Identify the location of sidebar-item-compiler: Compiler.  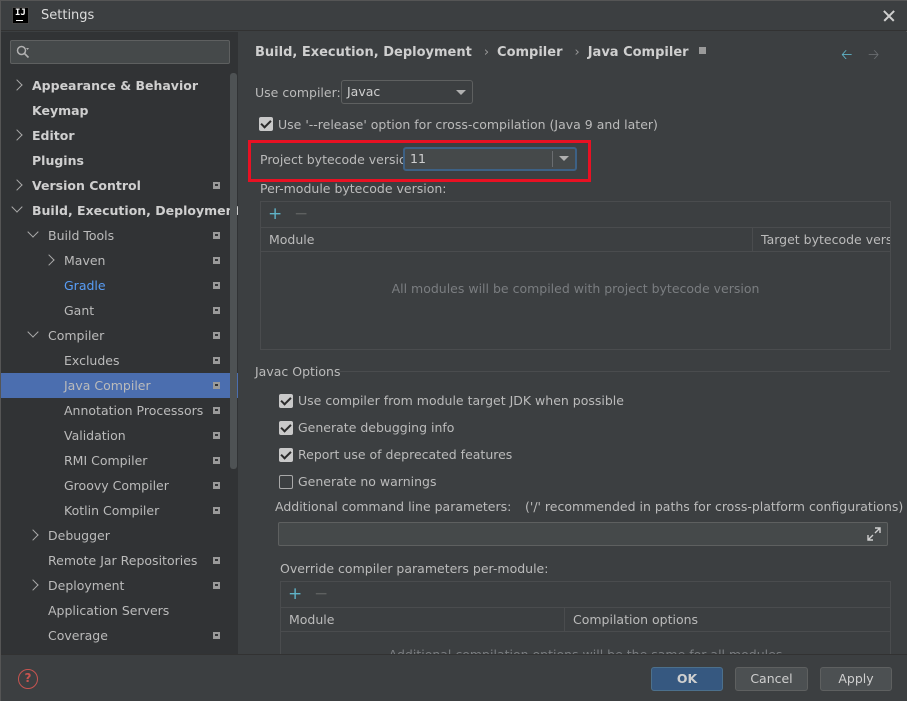
(119, 335).